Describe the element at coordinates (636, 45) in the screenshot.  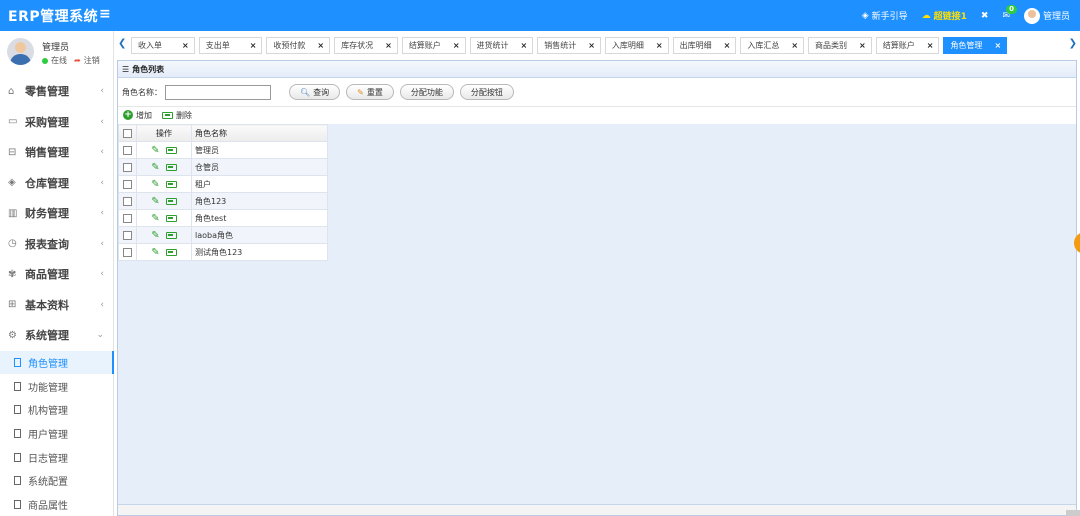
I see `tab-inbound-detail: 入库明细 ×` at that location.